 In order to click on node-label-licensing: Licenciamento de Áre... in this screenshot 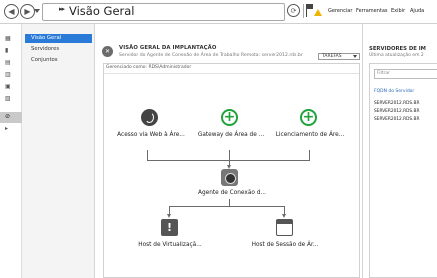, I will do `click(310, 135)`.